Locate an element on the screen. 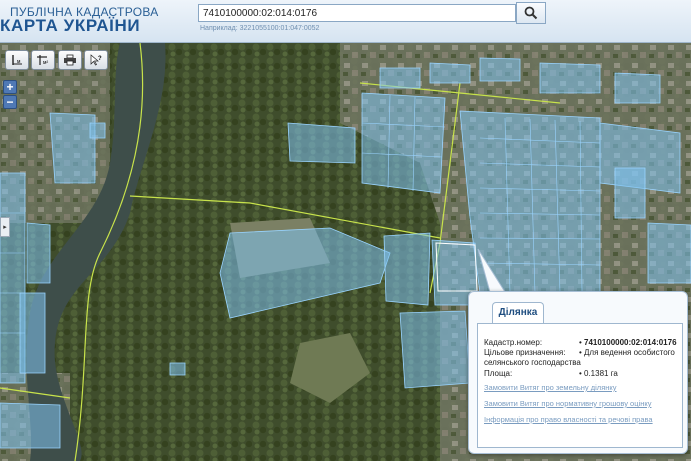 Image resolution: width=691 pixels, height=461 pixels. help-cursor-icon: ? is located at coordinates (96, 60).